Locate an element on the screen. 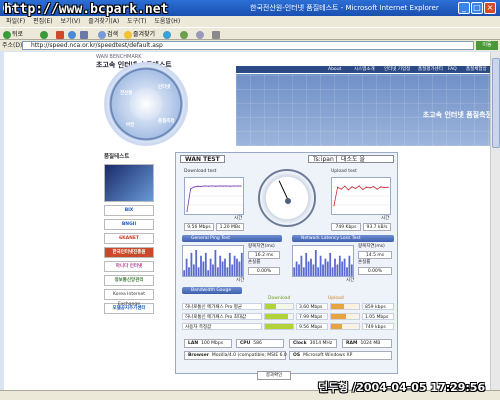  download-chart is located at coordinates (214, 196).